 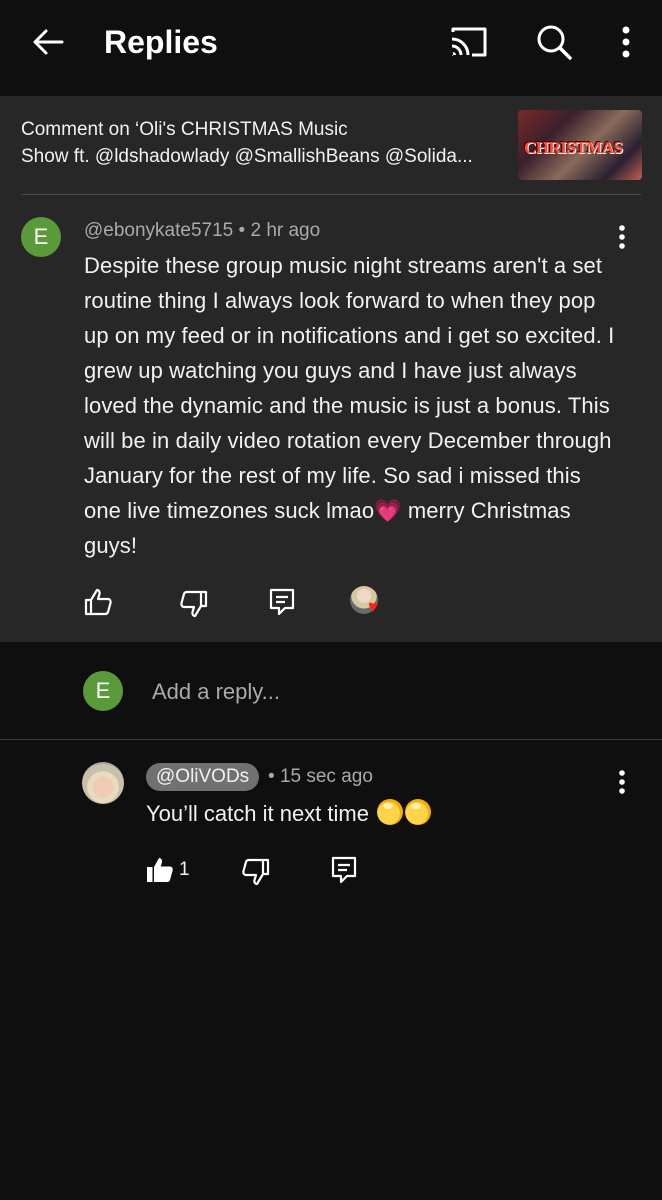 What do you see at coordinates (326, 776) in the screenshot?
I see `reply-time-value: 15 sec ago` at bounding box center [326, 776].